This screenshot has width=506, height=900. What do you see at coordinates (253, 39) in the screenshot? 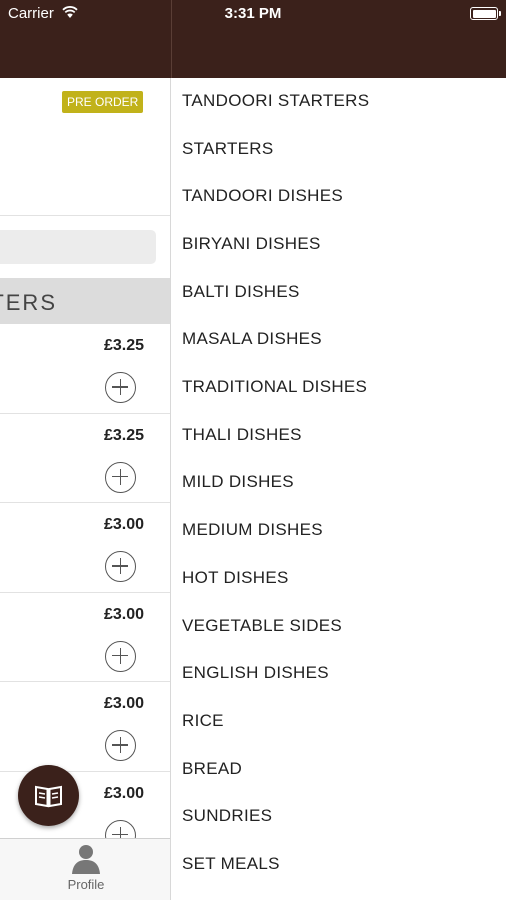
I see `navigation-bar: Carrier 3:31 PM` at bounding box center [253, 39].